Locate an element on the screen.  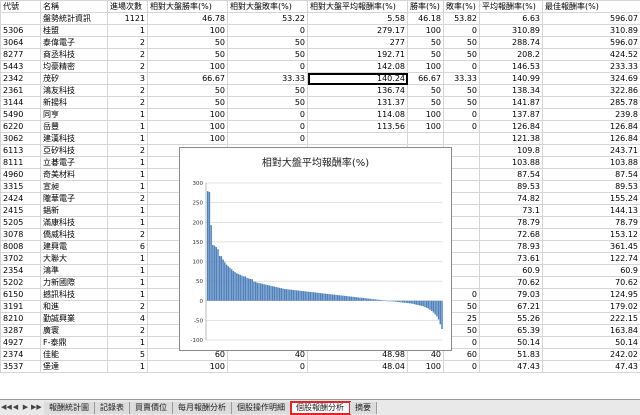
table-cell: 138.34 is located at coordinates (511, 91).